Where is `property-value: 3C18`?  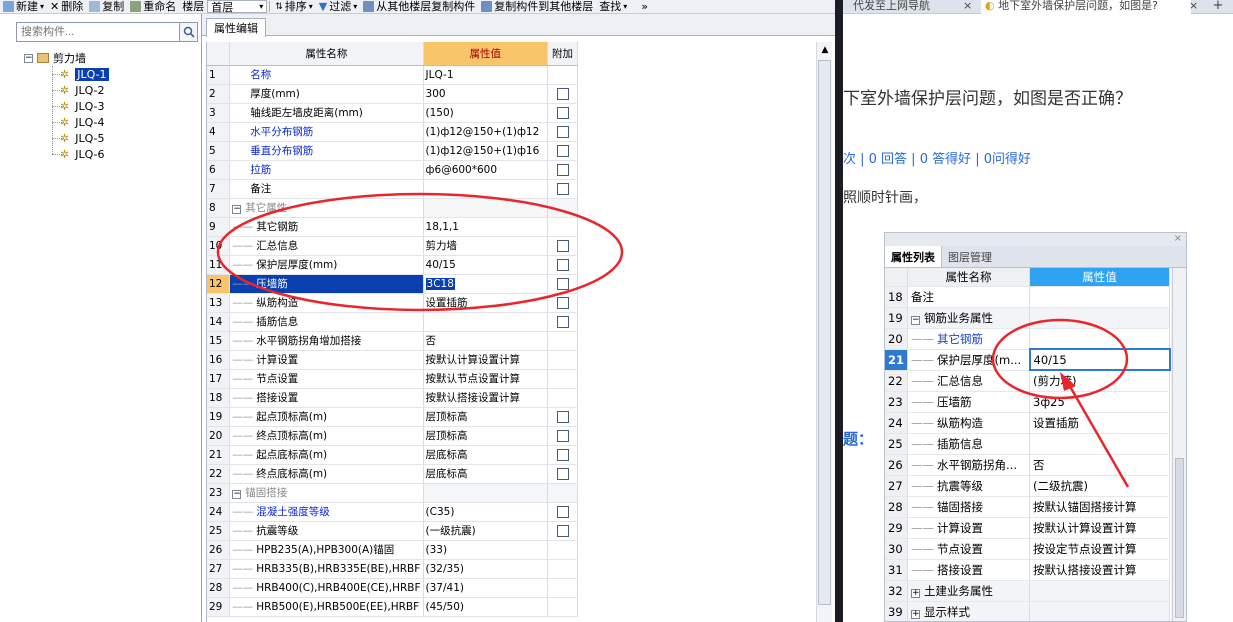
property-value: 3C18 is located at coordinates (486, 284).